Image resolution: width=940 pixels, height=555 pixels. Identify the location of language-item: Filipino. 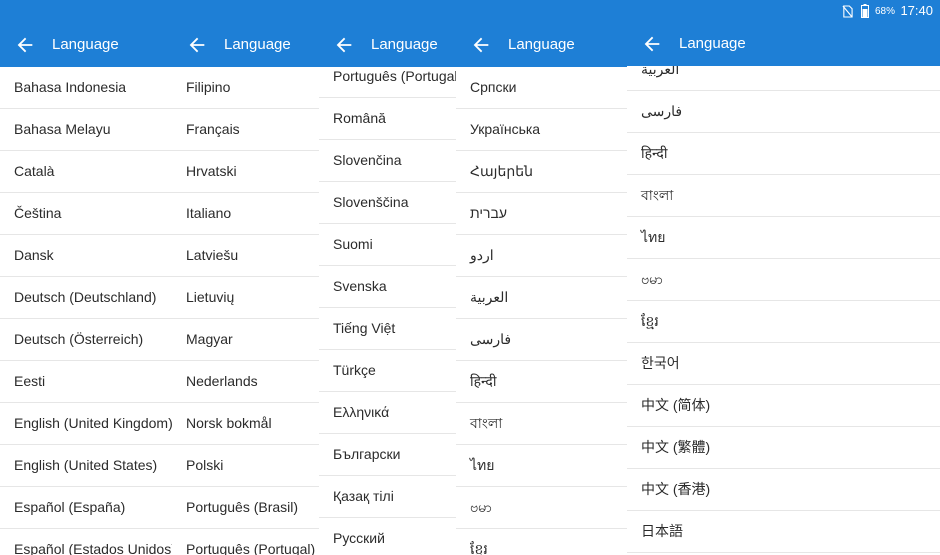
(245, 88).